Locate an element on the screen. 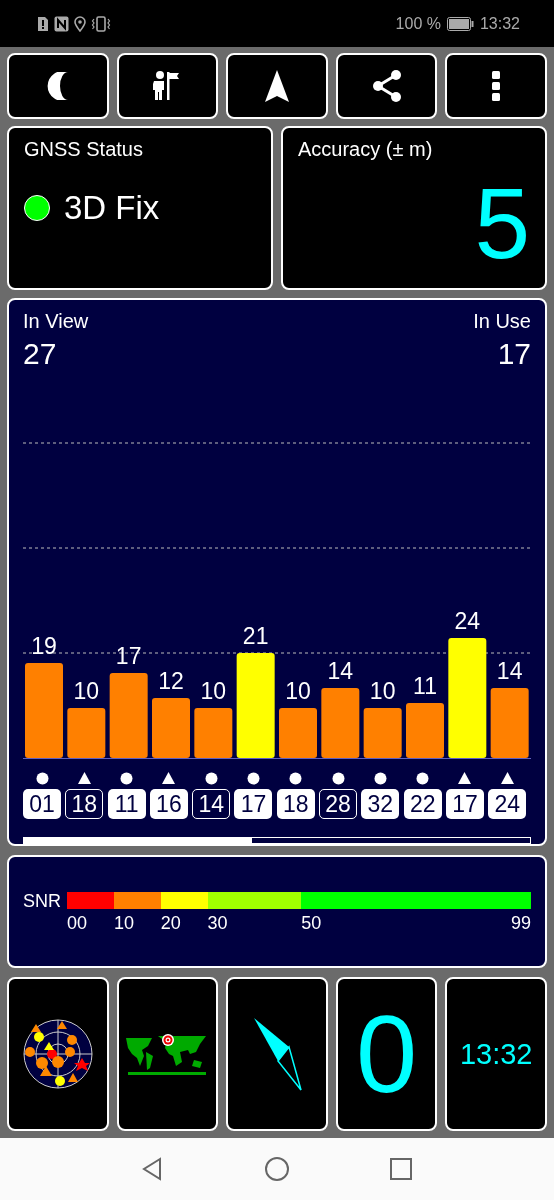 The width and height of the screenshot is (554, 1200). navigate-button is located at coordinates (277, 86).